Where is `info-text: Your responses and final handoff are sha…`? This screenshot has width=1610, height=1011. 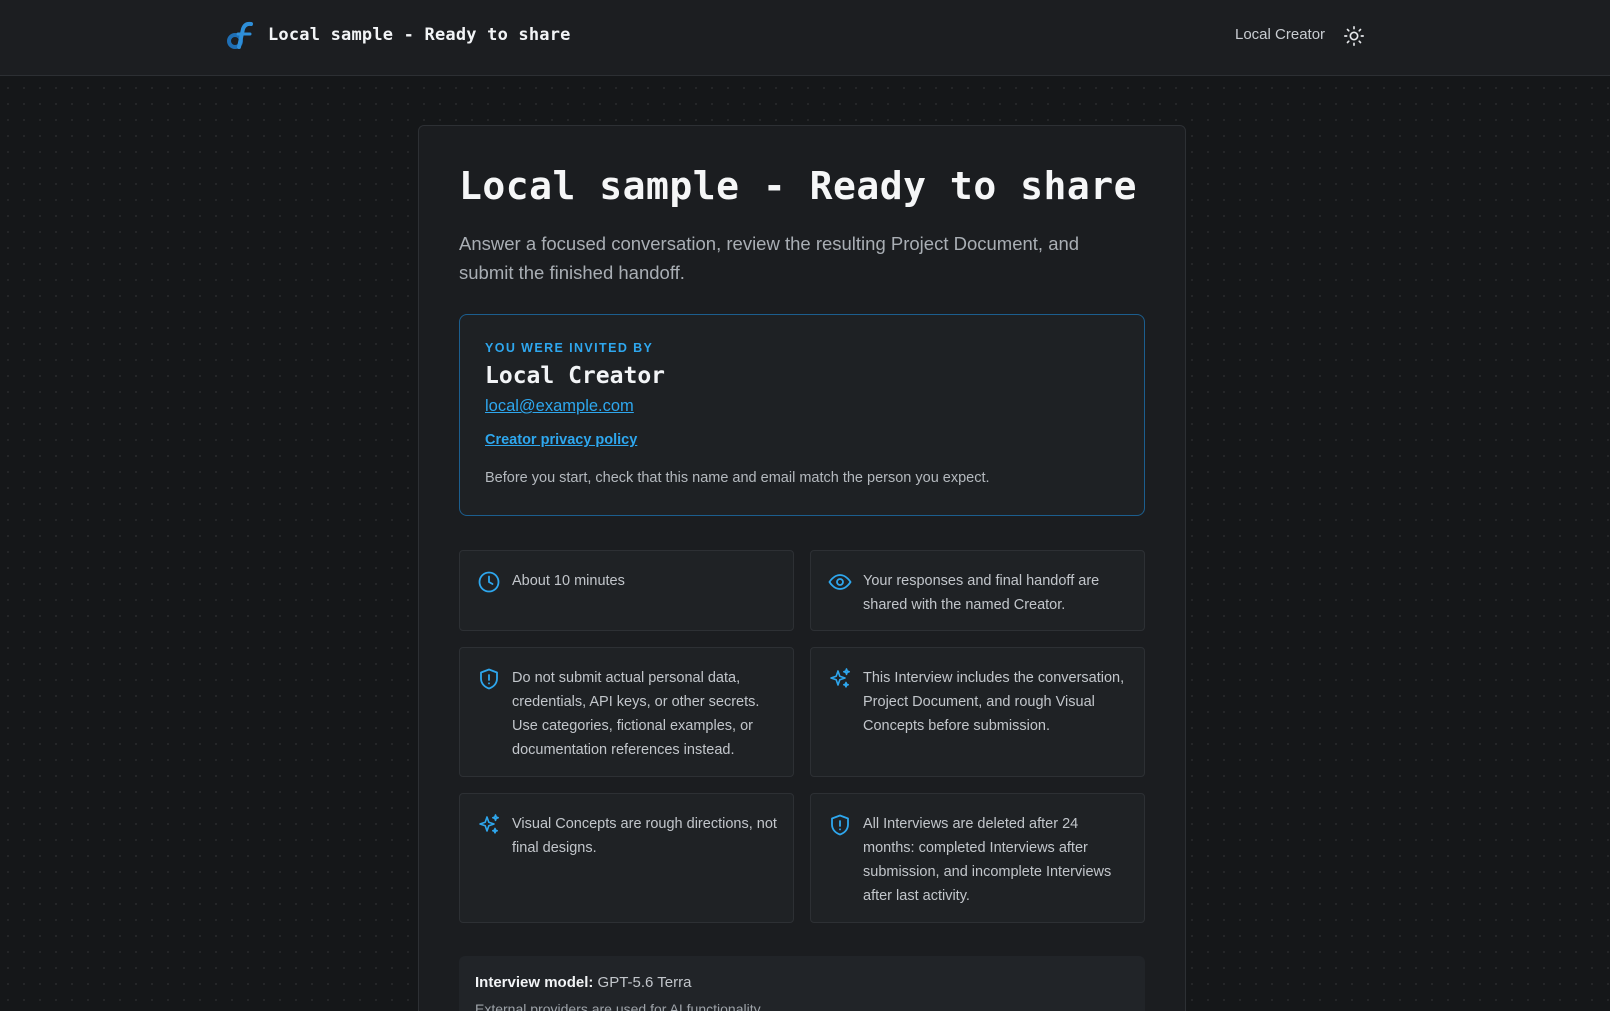 info-text: Your responses and final handoff are sha… is located at coordinates (981, 593).